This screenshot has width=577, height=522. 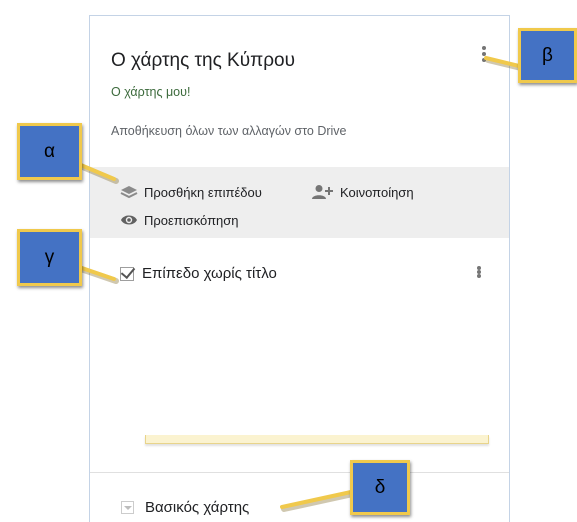 What do you see at coordinates (203, 192) in the screenshot?
I see `add-layer-label: Προσθήκη επιπέδου` at bounding box center [203, 192].